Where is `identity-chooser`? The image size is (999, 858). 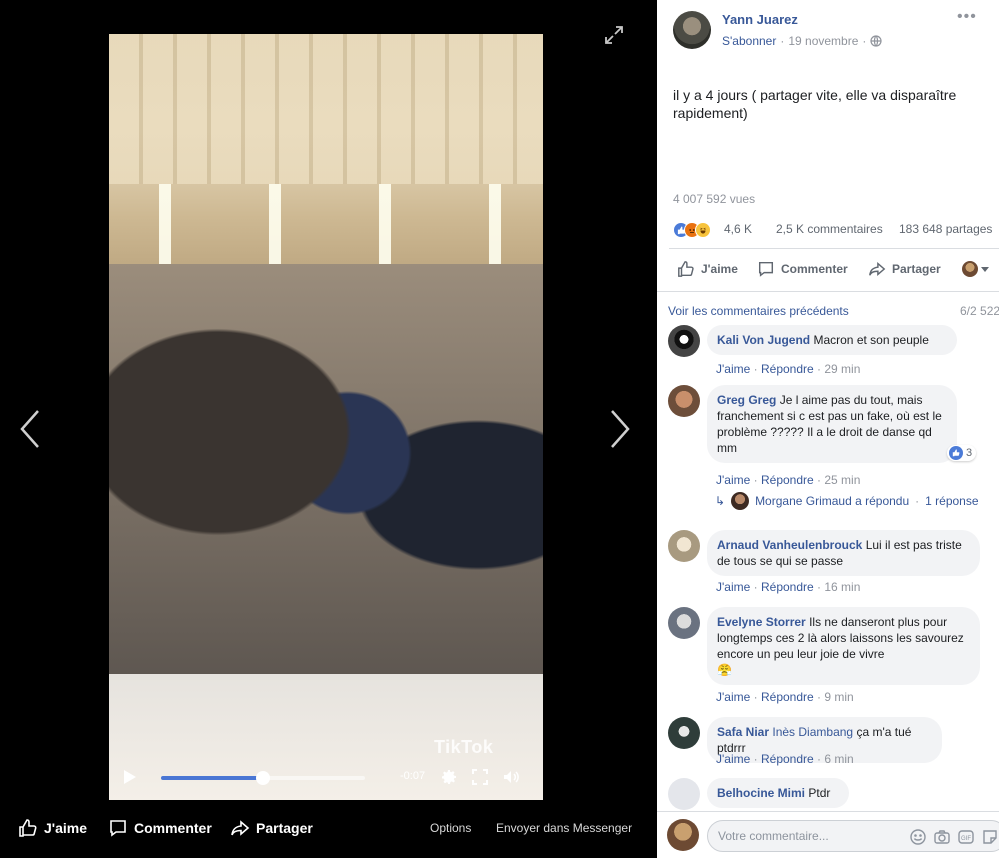
identity-chooser is located at coordinates (976, 269).